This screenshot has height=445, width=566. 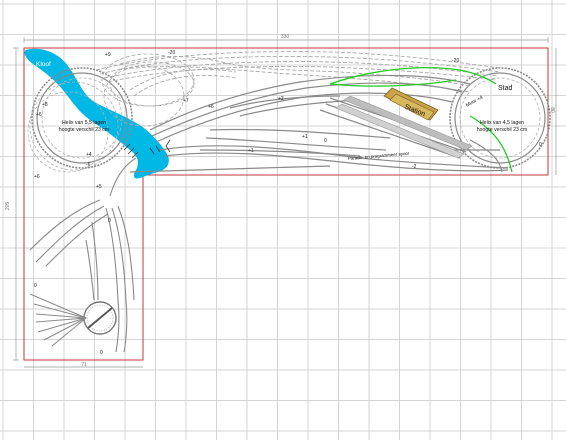 I want to click on height-m20-b: -20, so click(x=455, y=61).